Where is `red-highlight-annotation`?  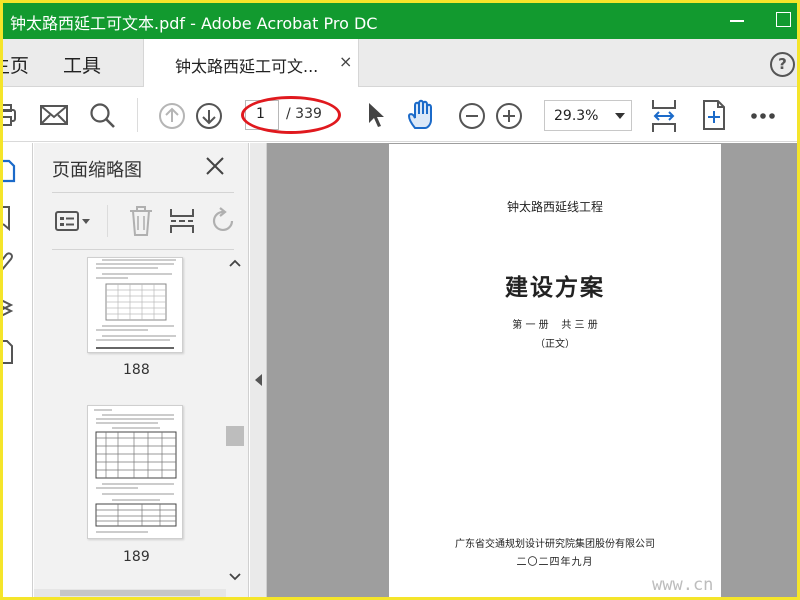
red-highlight-annotation is located at coordinates (291, 115).